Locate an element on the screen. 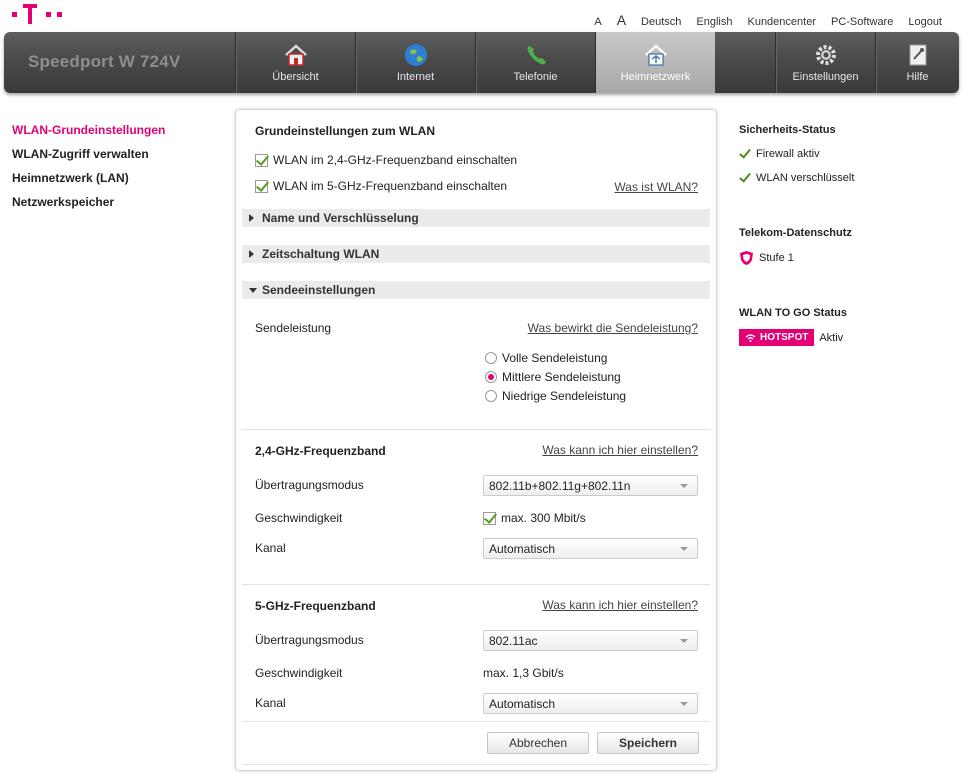 This screenshot has width=968, height=781. nav-einstellungen: Einstellungen is located at coordinates (825, 62).